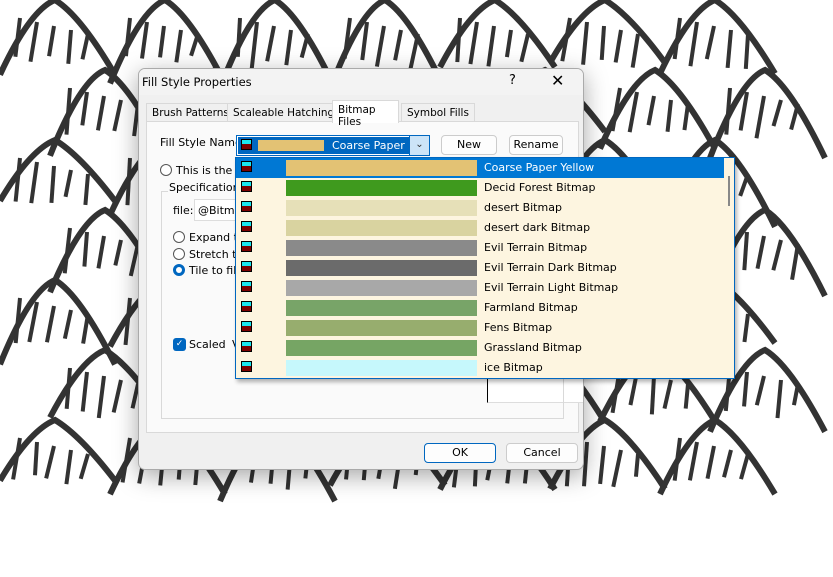  What do you see at coordinates (557, 80) in the screenshot?
I see `close-button: ✕` at bounding box center [557, 80].